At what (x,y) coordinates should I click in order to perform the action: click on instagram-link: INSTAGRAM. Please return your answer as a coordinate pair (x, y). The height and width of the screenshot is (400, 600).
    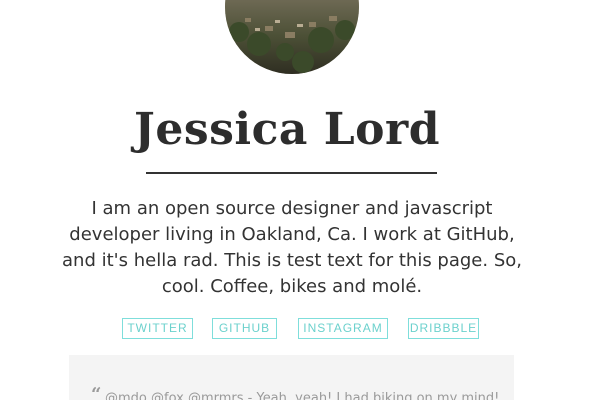
    Looking at the image, I should click on (343, 328).